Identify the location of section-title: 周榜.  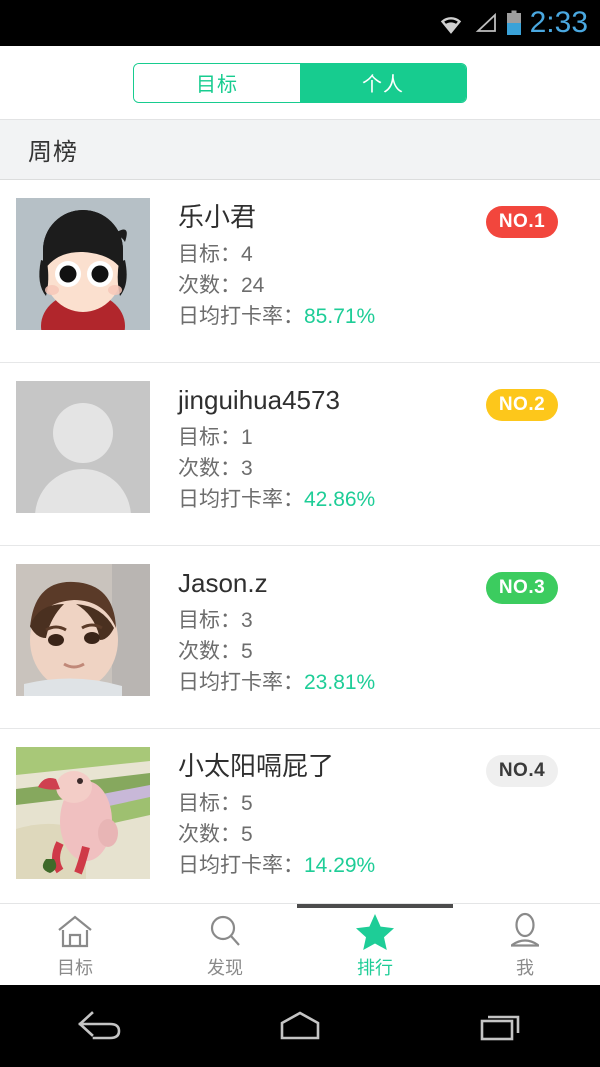
(53, 152).